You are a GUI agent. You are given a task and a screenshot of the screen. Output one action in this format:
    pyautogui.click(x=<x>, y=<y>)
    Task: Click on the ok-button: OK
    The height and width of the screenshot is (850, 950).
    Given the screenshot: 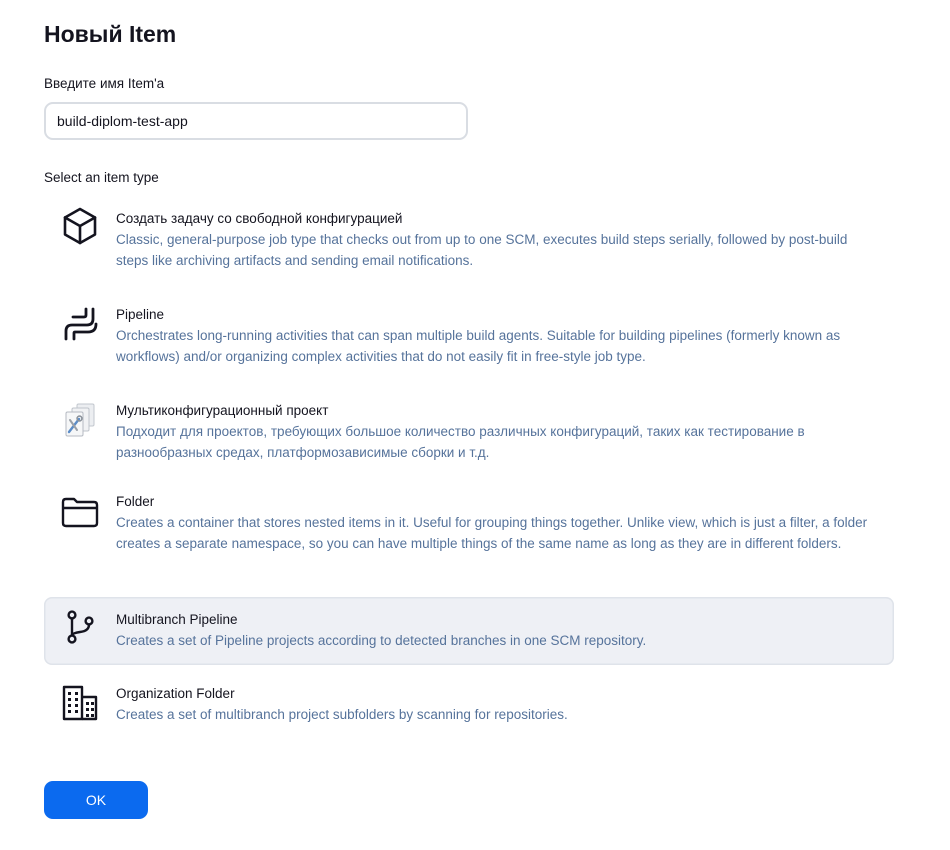 What is the action you would take?
    pyautogui.click(x=96, y=800)
    